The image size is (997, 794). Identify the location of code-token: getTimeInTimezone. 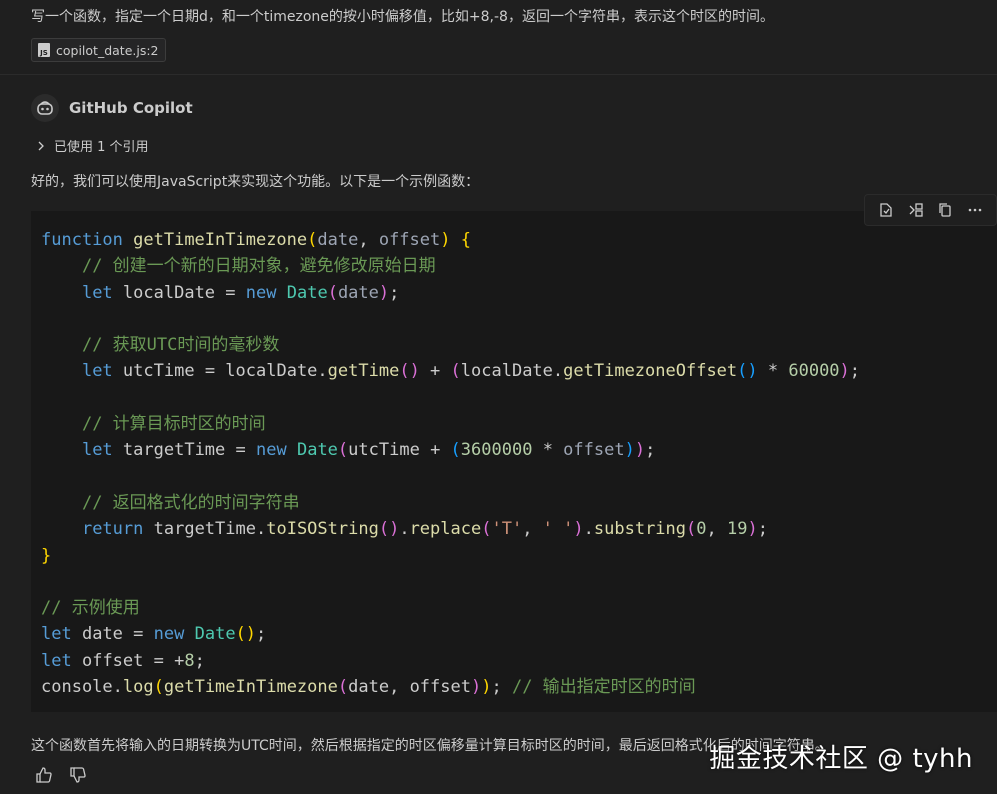
(220, 240).